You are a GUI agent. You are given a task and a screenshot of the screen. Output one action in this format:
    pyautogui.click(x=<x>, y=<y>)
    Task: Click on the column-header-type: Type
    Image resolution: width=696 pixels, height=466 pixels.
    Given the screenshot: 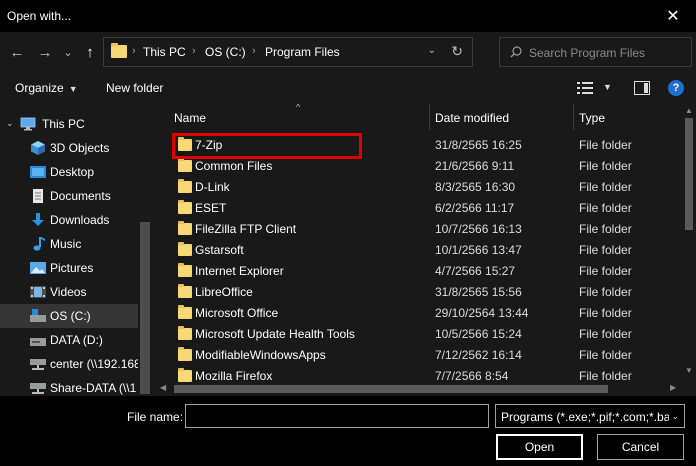 What is the action you would take?
    pyautogui.click(x=592, y=118)
    